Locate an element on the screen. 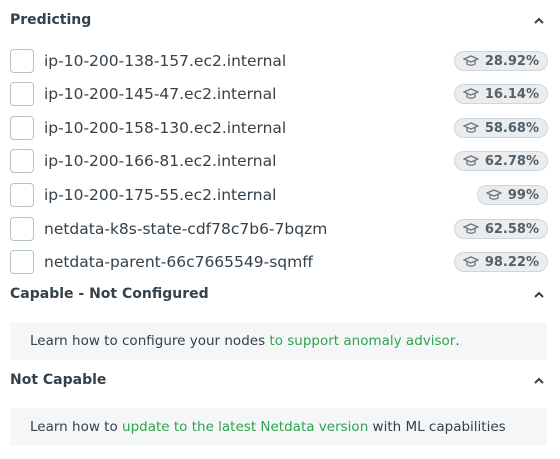 The width and height of the screenshot is (560, 459). capable-not-configured-section-header: Capable - Not Configured is located at coordinates (279, 294).